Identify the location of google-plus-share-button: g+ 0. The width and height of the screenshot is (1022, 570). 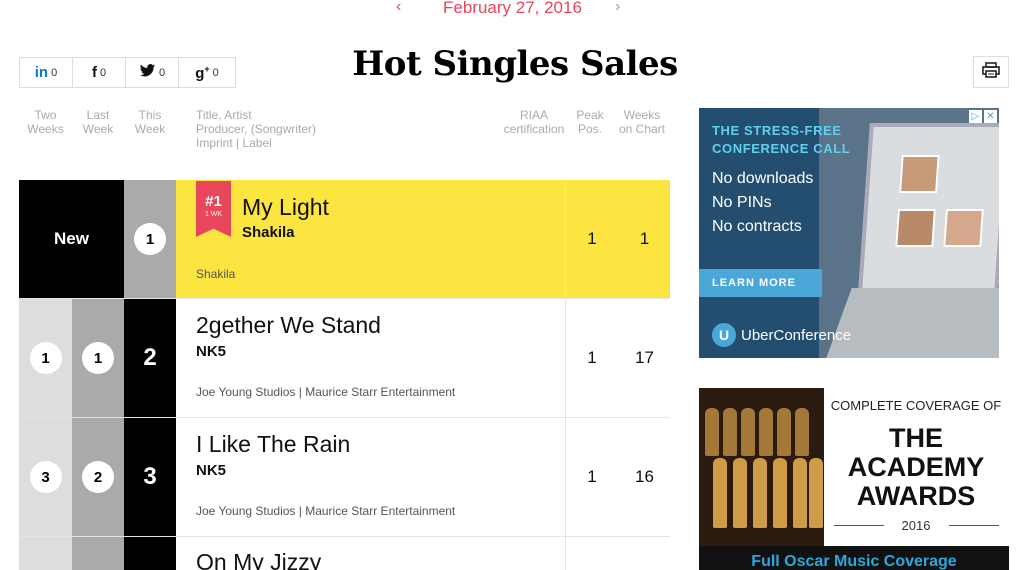
(207, 72).